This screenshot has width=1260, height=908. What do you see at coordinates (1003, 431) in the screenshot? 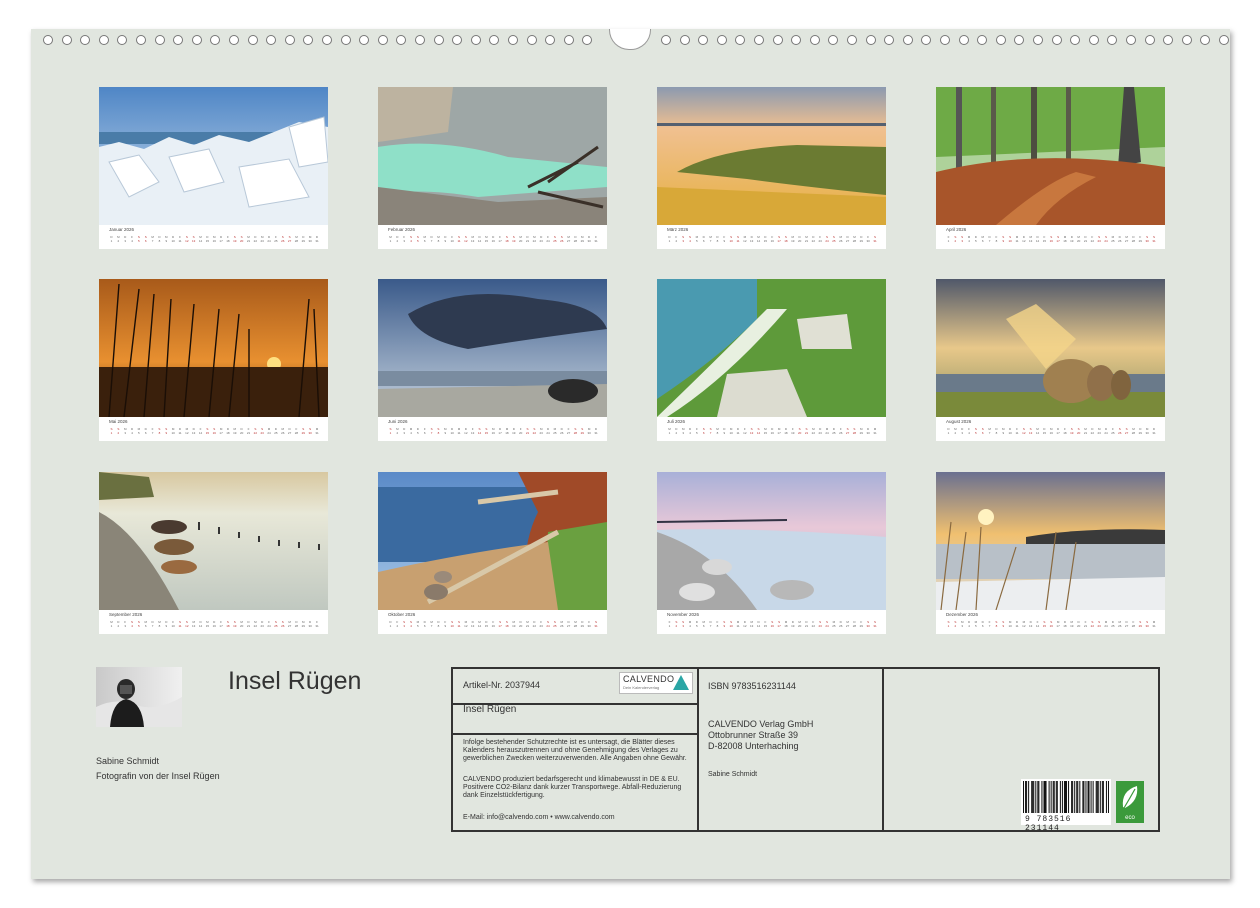
I see `calendar-day: M9` at bounding box center [1003, 431].